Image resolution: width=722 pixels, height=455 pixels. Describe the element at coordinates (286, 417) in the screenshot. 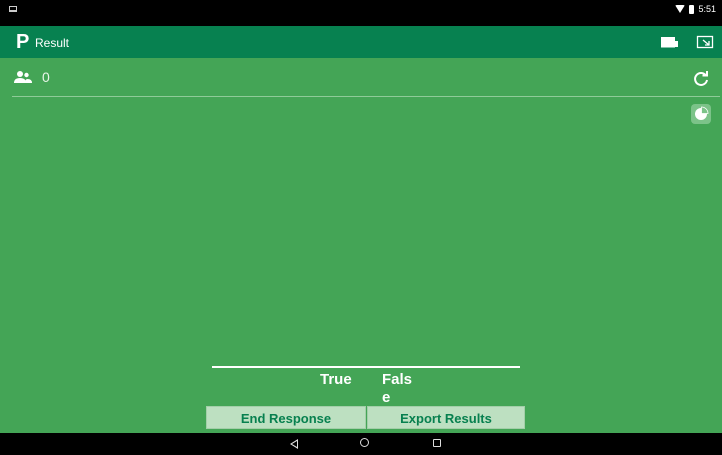

I see `end-response-button: End Response` at that location.